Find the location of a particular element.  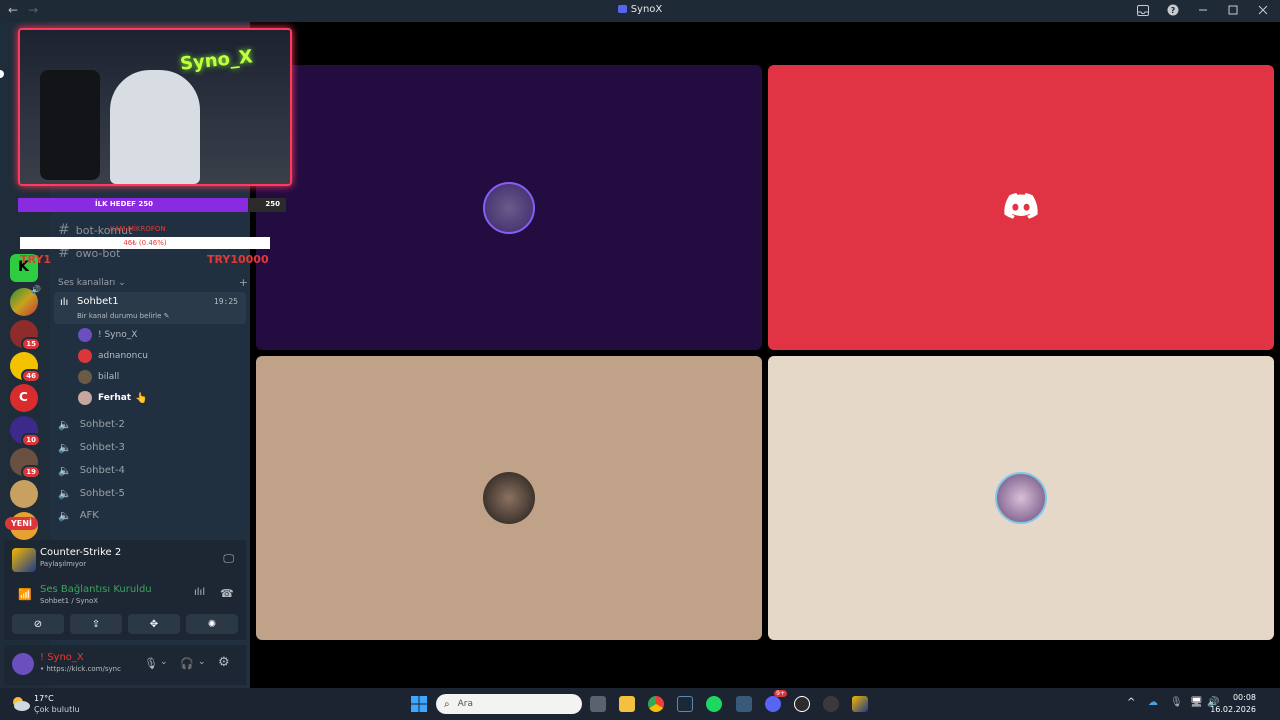

microphone-icon: 🎙 is located at coordinates (151, 663).